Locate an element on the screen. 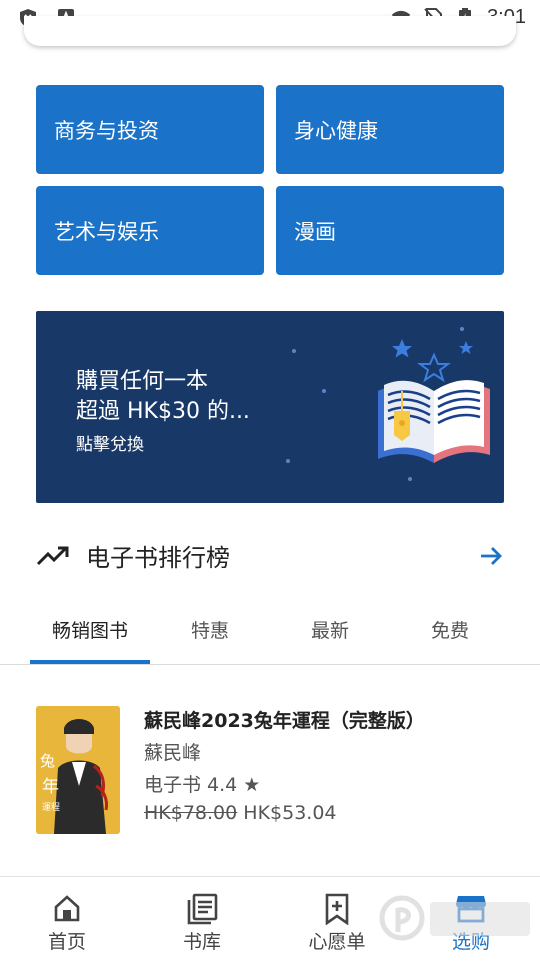  tab-newest: 最新 is located at coordinates (330, 629).